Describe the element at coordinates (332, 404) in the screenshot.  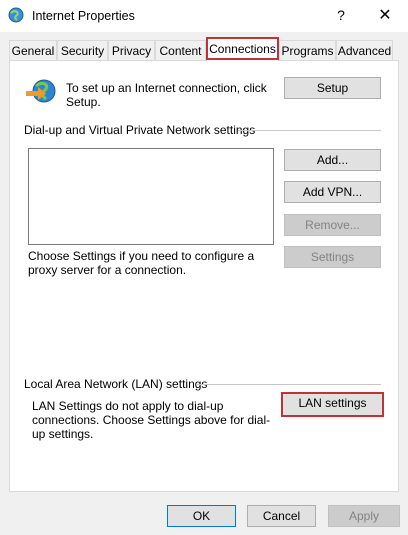
I see `lan-settings-button: LAN settings` at that location.